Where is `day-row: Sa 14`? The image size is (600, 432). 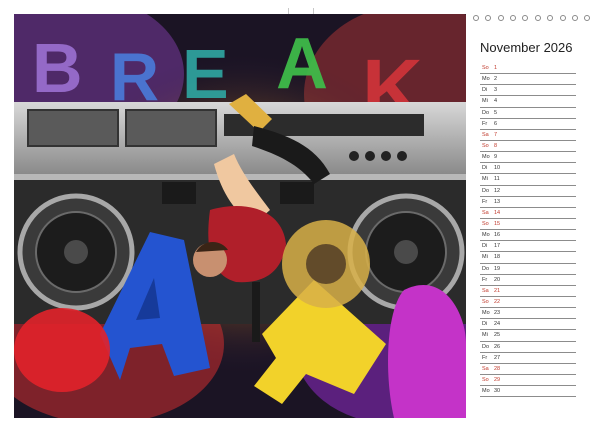
day-row: Sa 14 is located at coordinates (528, 213).